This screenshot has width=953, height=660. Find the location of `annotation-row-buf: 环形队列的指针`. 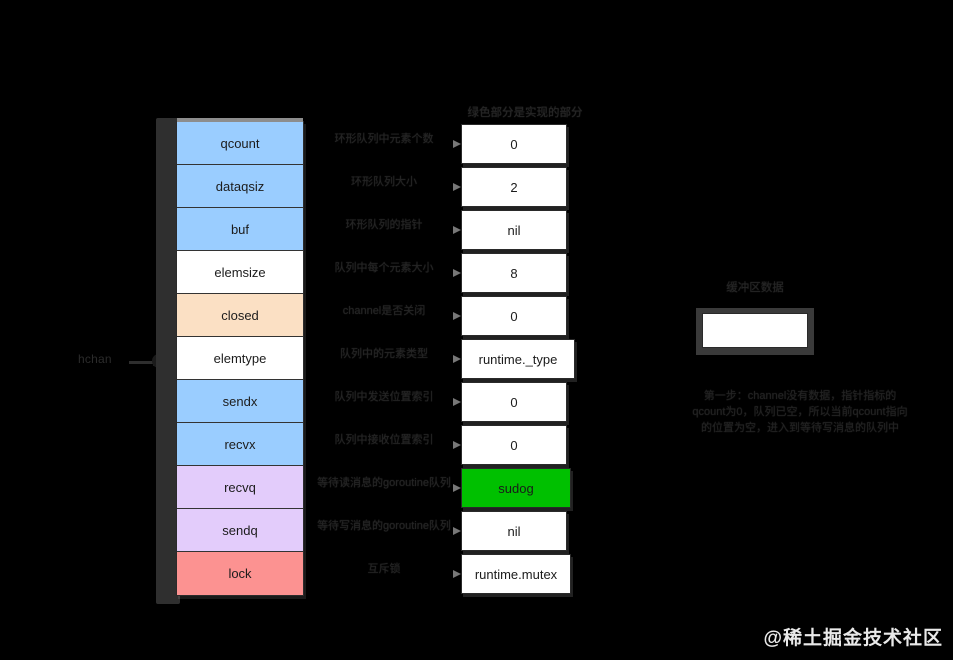

annotation-row-buf: 环形队列的指针 is located at coordinates (384, 225).